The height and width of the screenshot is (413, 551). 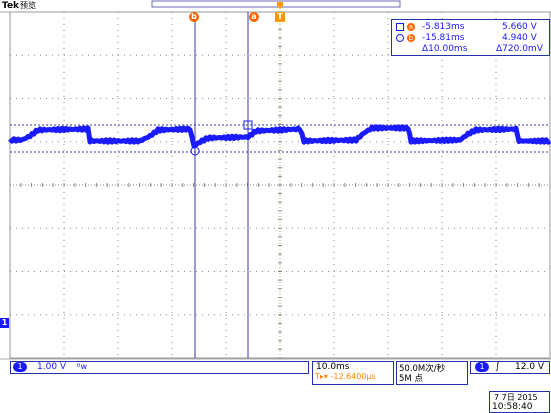 What do you see at coordinates (410, 26) in the screenshot?
I see `cursor-a-badge: a` at bounding box center [410, 26].